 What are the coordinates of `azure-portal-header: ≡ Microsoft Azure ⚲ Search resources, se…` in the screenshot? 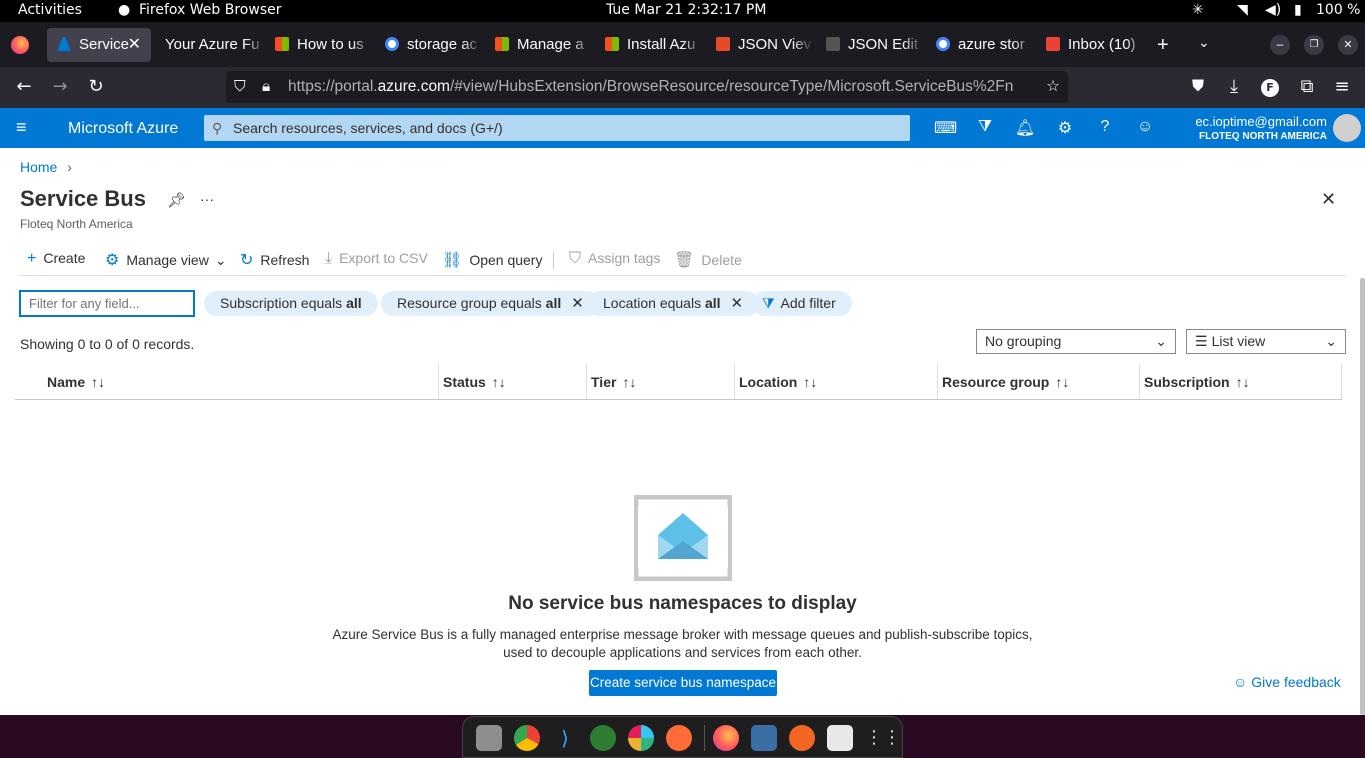 It's located at (682, 128).